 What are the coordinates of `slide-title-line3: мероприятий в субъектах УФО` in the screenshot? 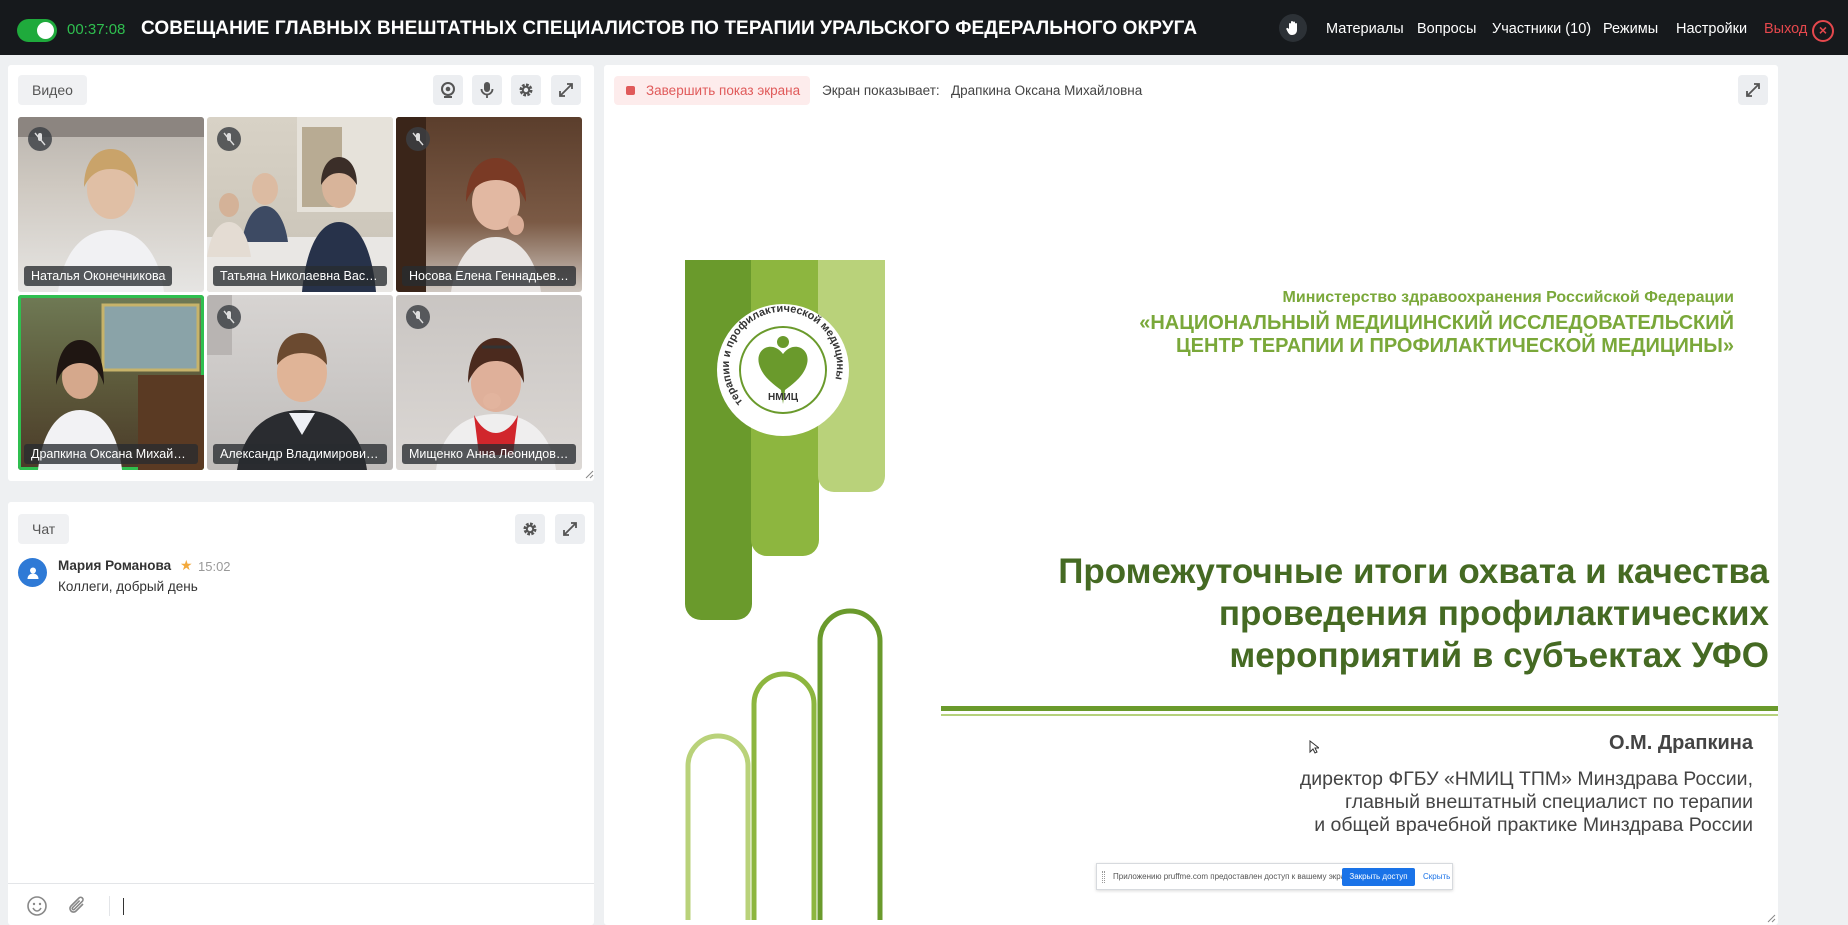 It's located at (1499, 655).